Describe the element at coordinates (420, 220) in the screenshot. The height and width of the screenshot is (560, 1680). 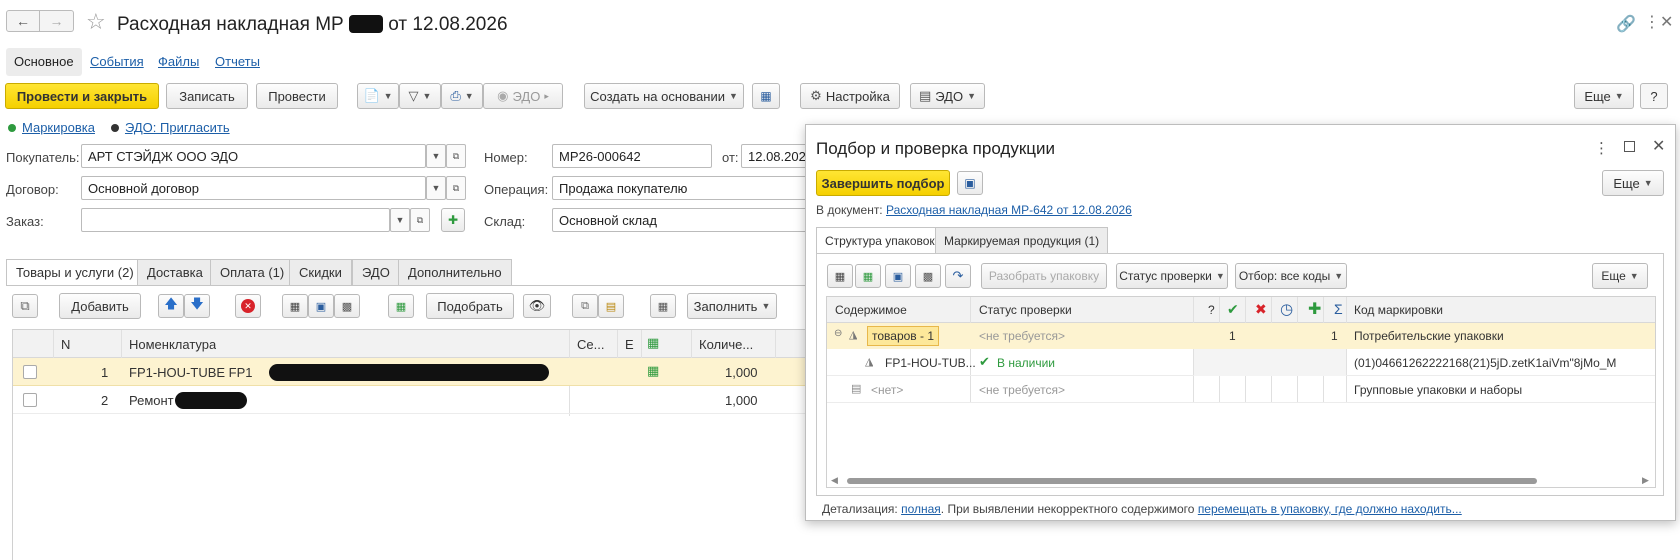
I see `order-open-button: ⧉` at that location.